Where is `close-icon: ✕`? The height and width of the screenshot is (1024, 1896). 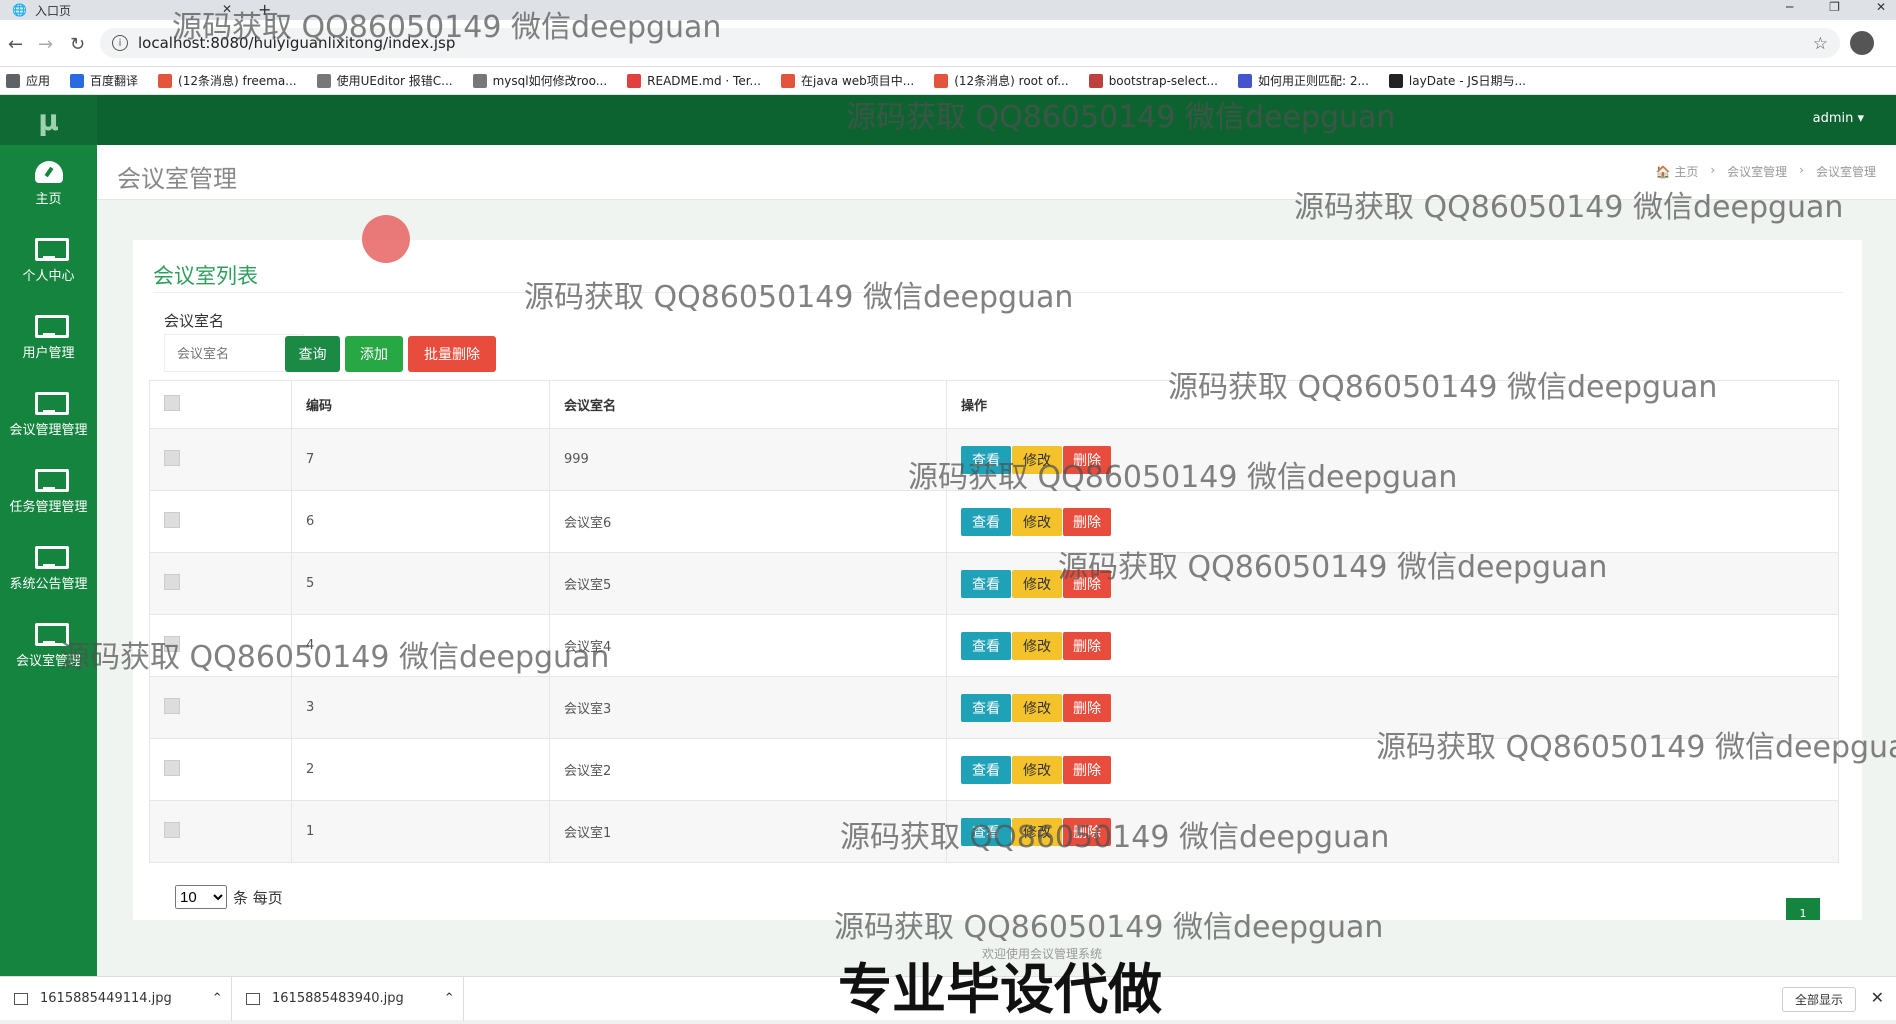 close-icon: ✕ is located at coordinates (1877, 997).